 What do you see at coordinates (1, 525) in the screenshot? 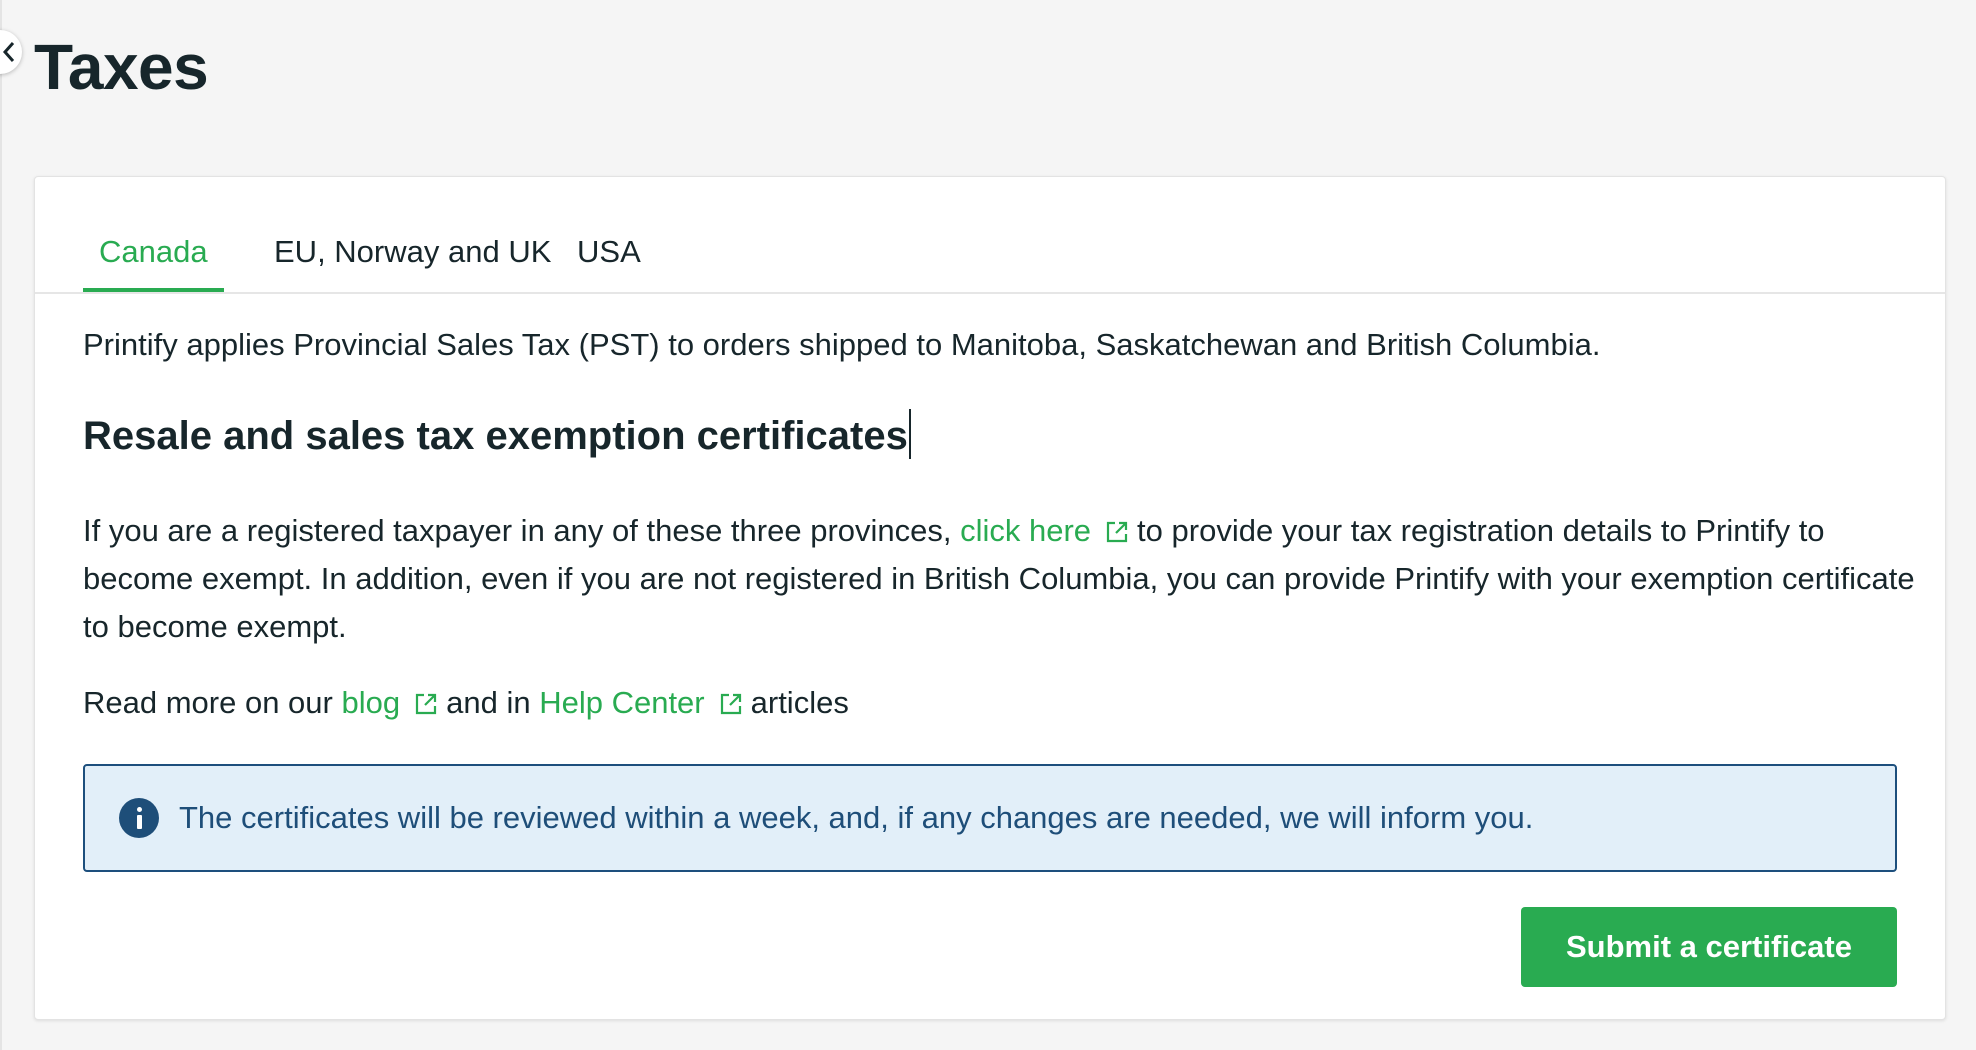
I see `sidebar-edge` at bounding box center [1, 525].